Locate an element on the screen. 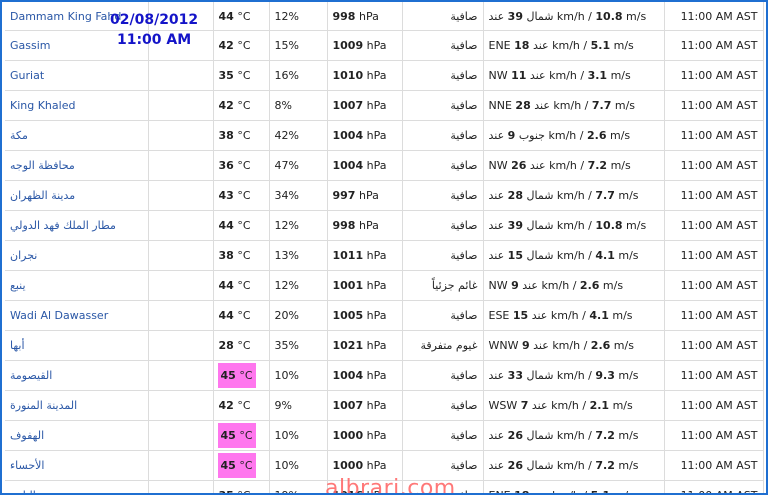 The width and height of the screenshot is (768, 495). station-link: ينبع is located at coordinates (18, 285).